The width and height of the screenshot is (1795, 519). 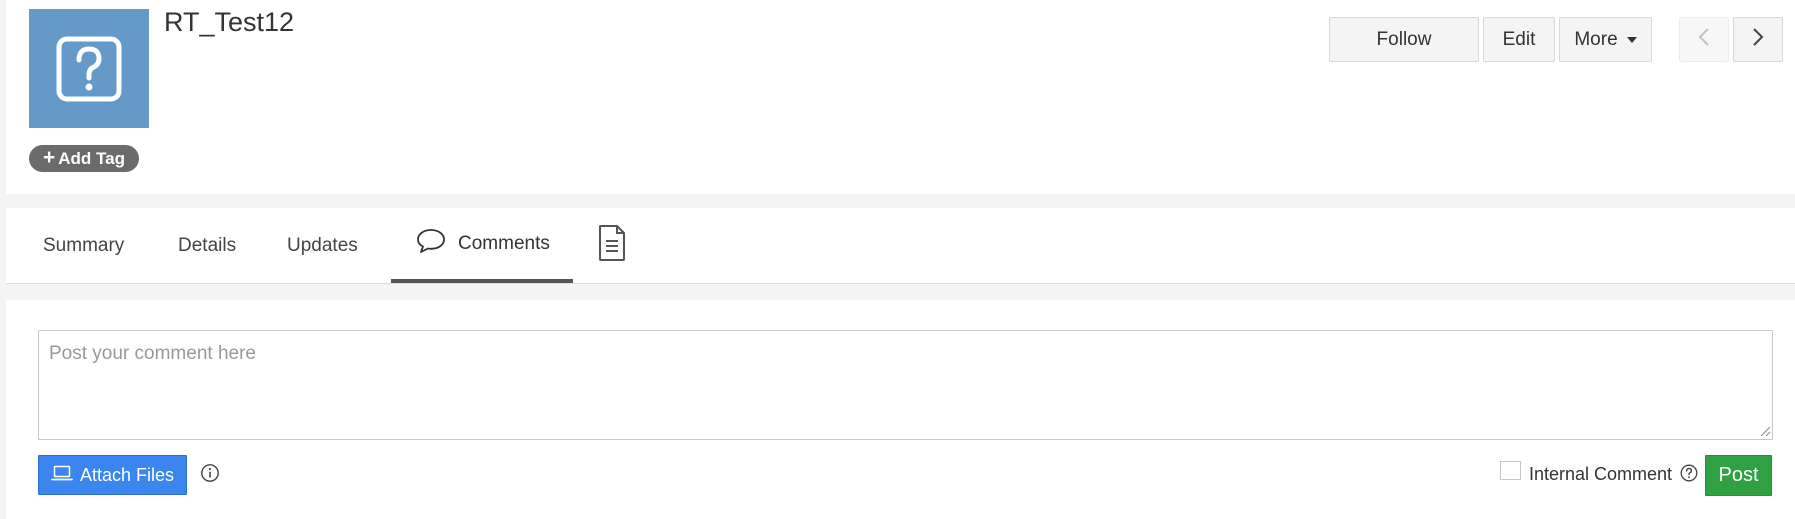 What do you see at coordinates (1738, 475) in the screenshot?
I see `post-button: Post` at bounding box center [1738, 475].